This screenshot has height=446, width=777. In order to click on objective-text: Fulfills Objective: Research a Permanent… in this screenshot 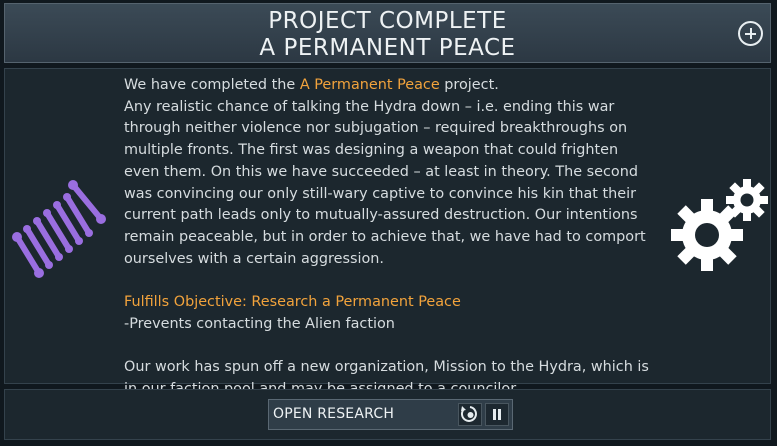, I will do `click(292, 302)`.